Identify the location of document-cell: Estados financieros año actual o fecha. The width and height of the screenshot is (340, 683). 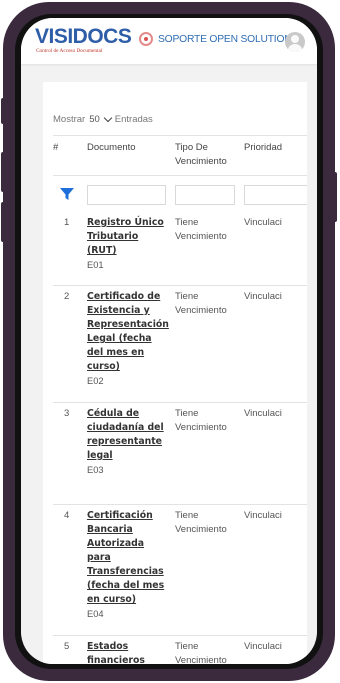
(127, 652).